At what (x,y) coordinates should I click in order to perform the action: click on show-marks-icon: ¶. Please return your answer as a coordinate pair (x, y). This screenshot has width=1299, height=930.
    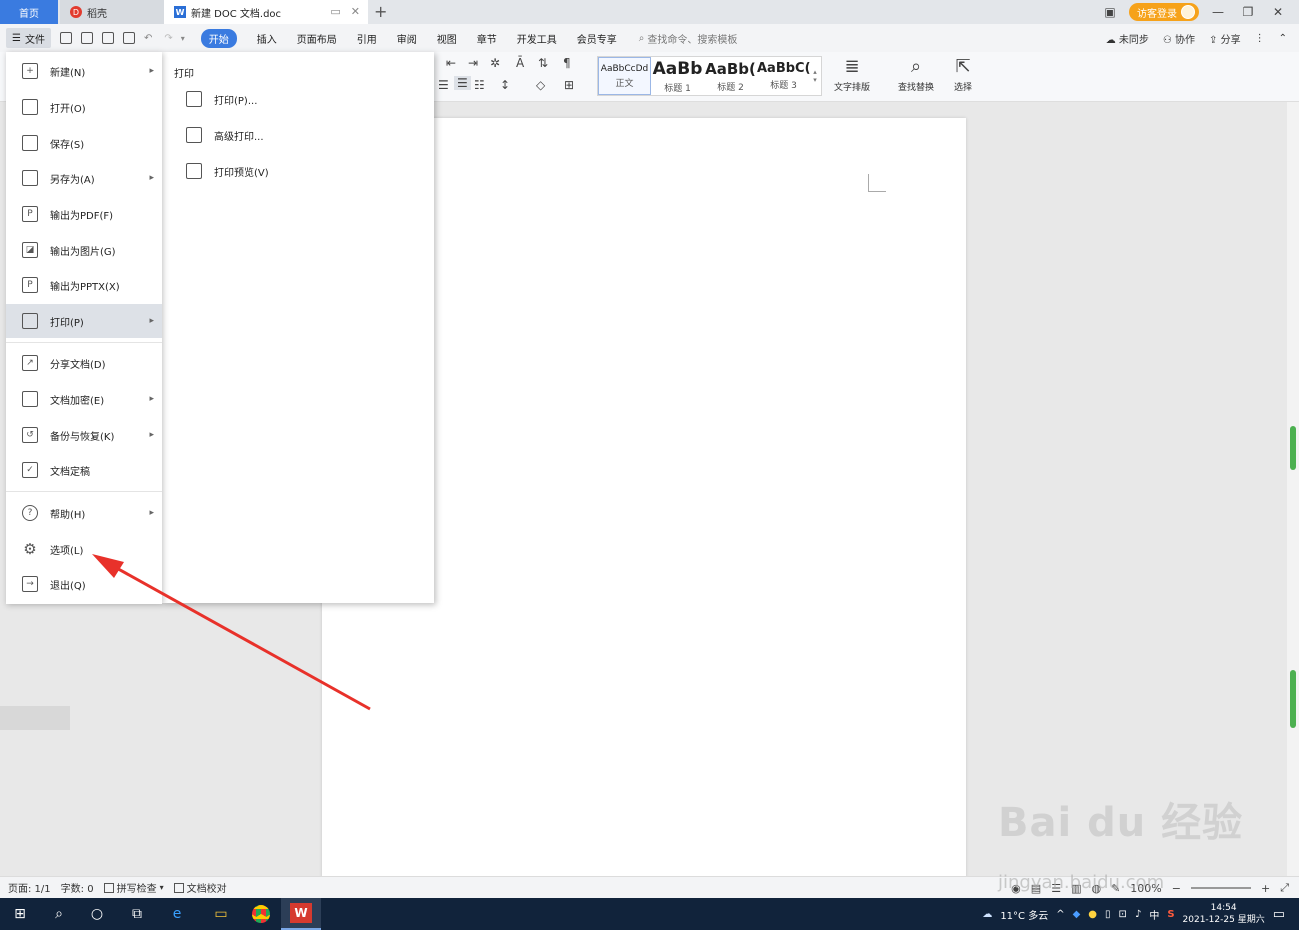
    Looking at the image, I should click on (567, 63).